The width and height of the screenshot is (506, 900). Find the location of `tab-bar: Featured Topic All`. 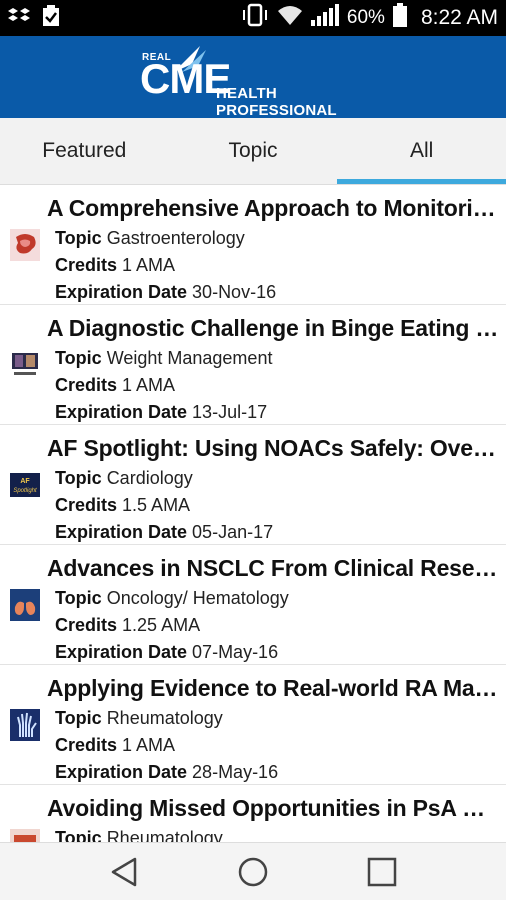

tab-bar: Featured Topic All is located at coordinates (253, 151).